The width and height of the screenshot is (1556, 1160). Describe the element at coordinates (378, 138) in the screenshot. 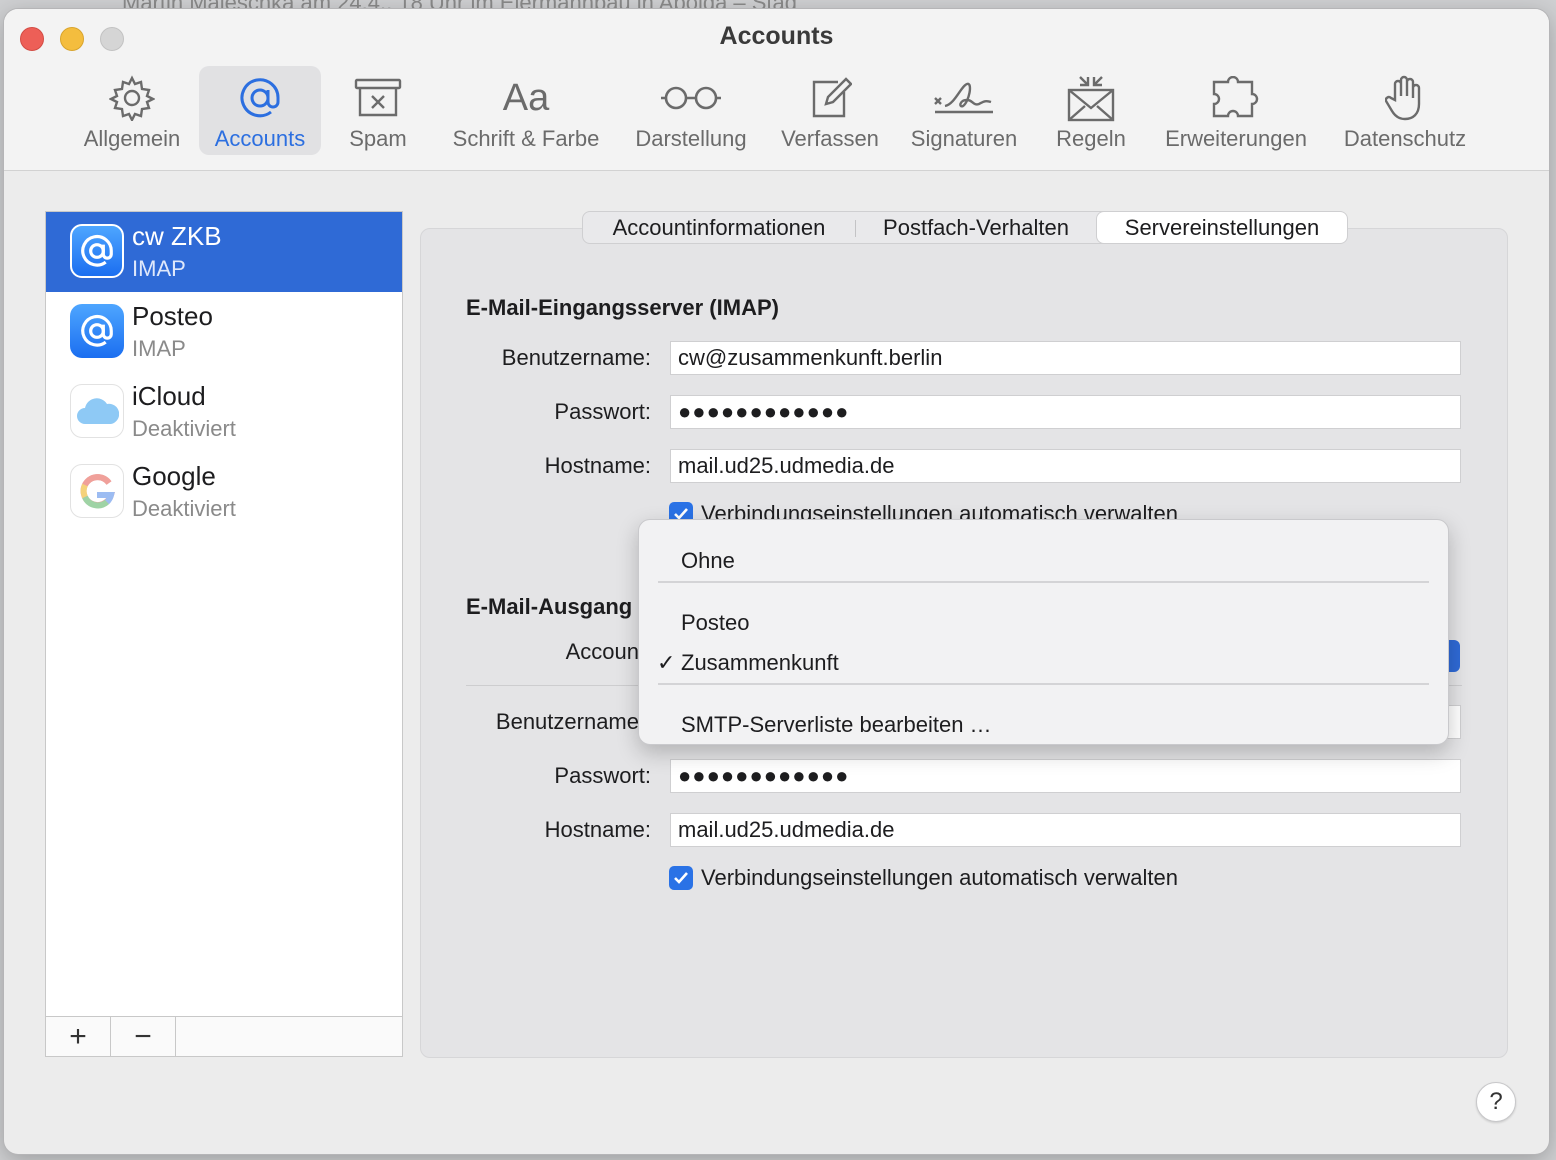

I see `toolbar-label: Spam` at that location.